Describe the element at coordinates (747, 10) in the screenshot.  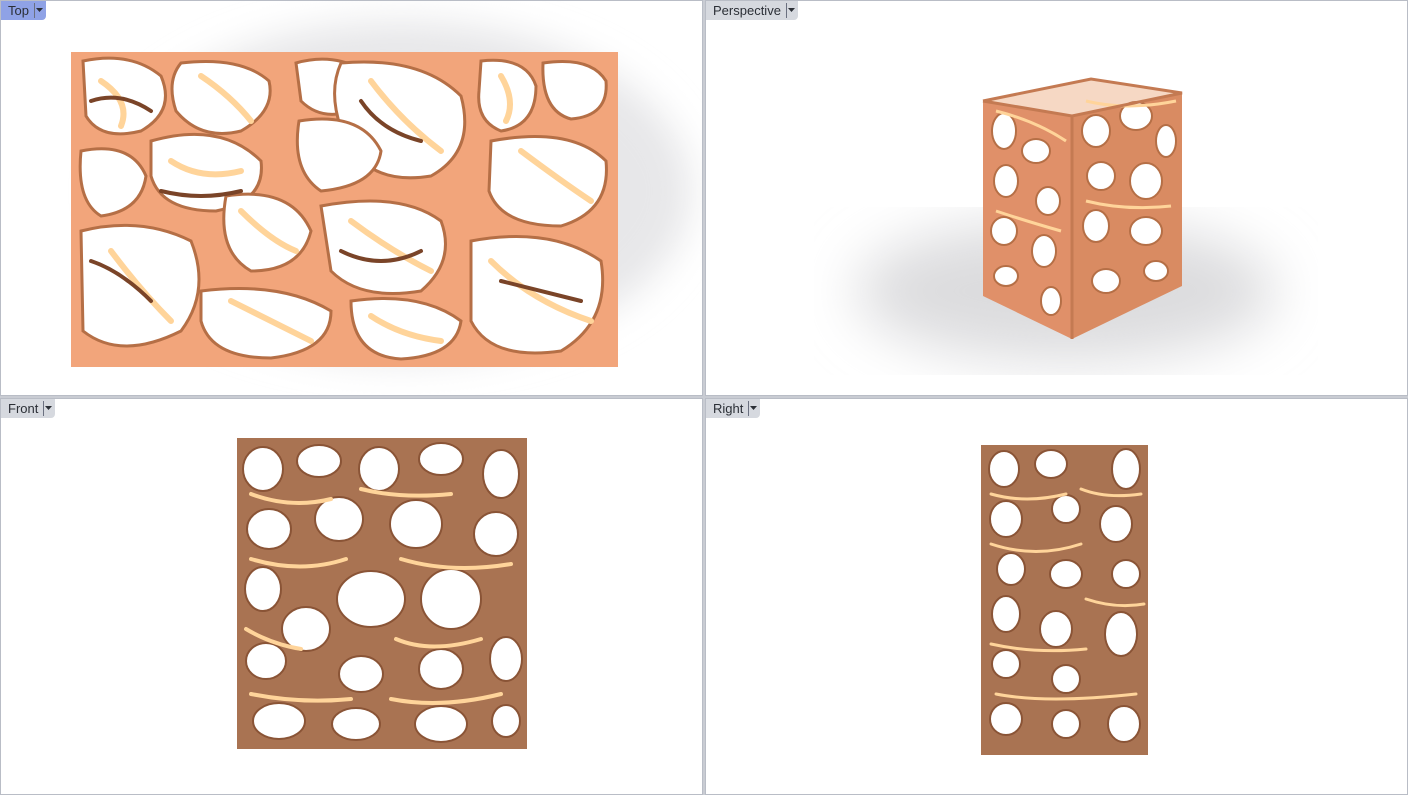
I see `viewport-title: Perspective` at that location.